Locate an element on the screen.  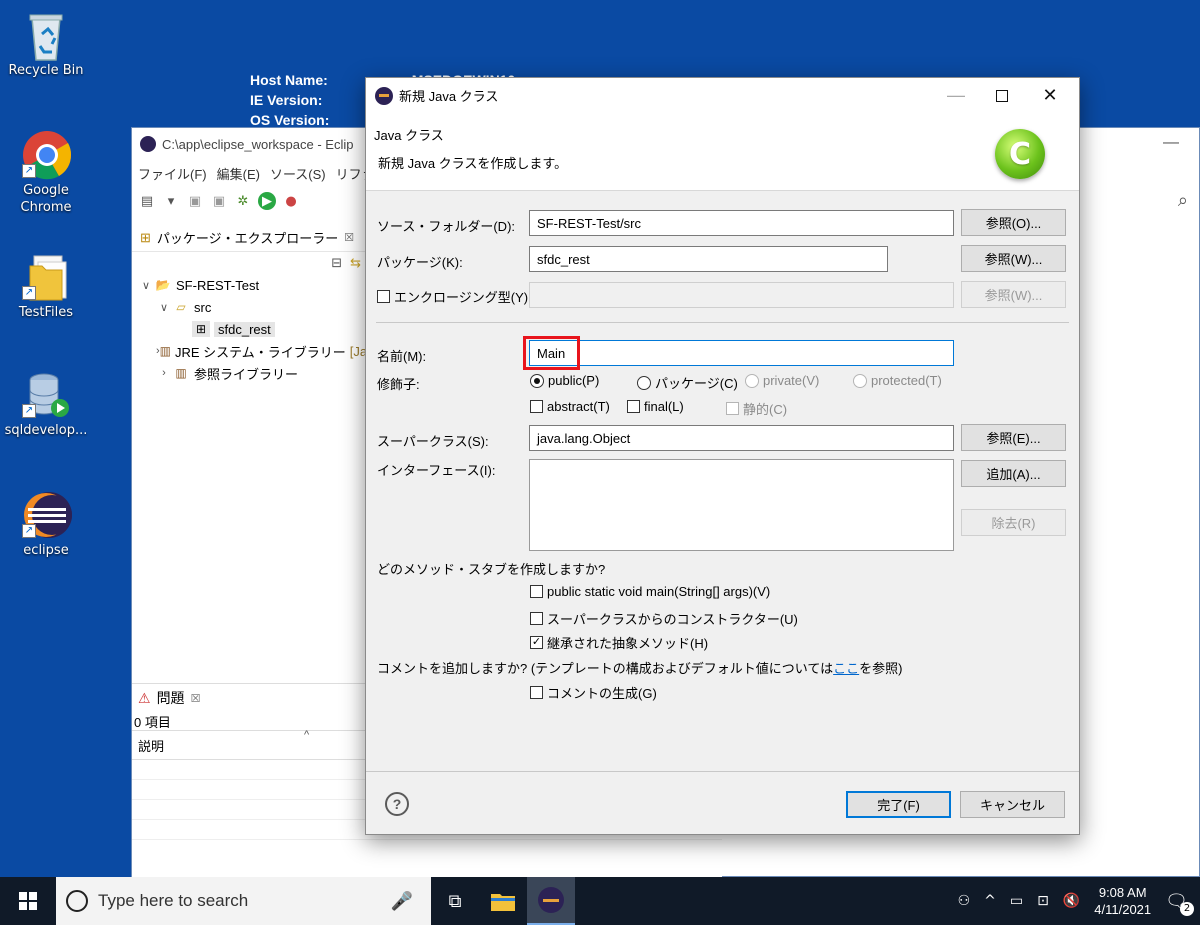
desktop-icon-eclipse: ↗ eclipse is located at coordinates (46, 524).